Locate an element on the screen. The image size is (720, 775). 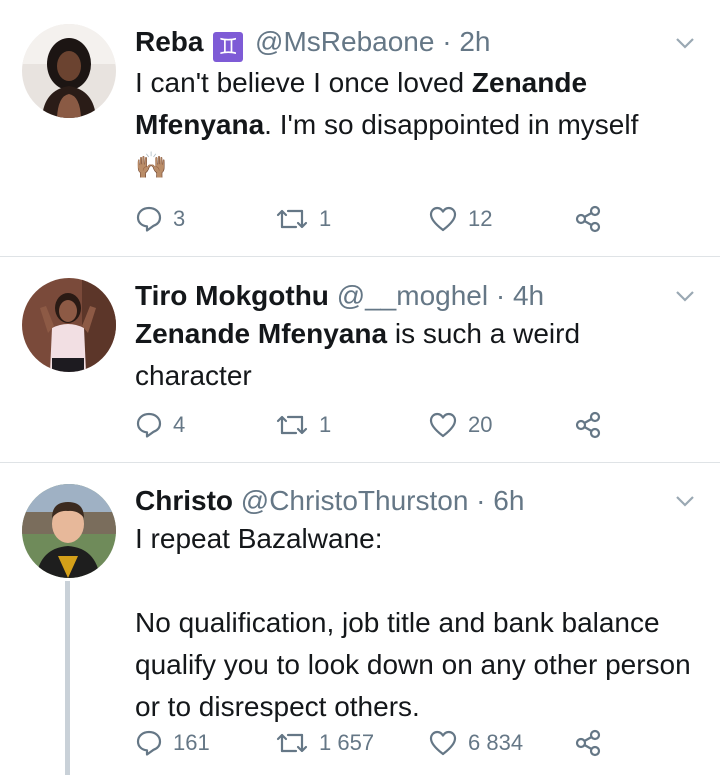
tweet-text-line: I repeat Bazalwane: is located at coordinates (259, 538).